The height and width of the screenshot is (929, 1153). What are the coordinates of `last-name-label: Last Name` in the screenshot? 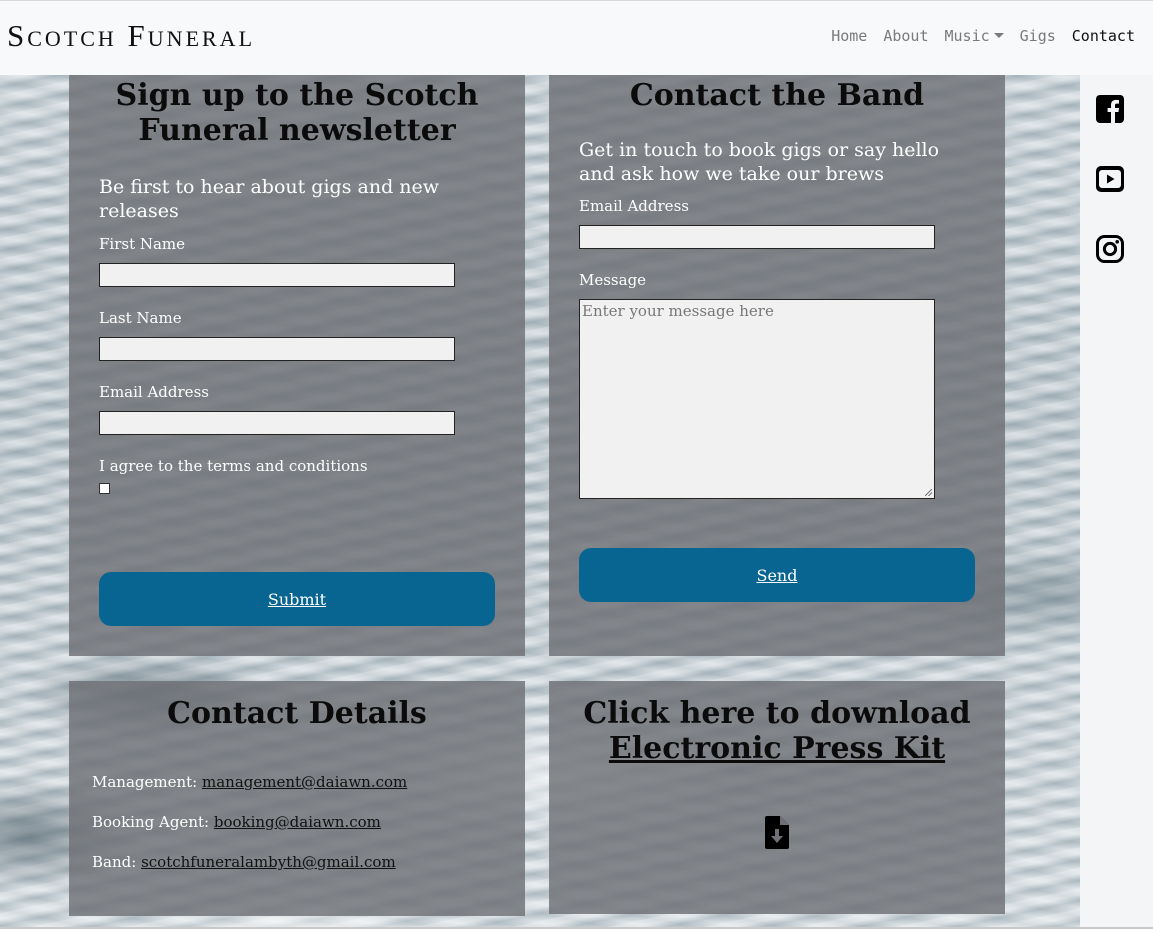 It's located at (140, 318).